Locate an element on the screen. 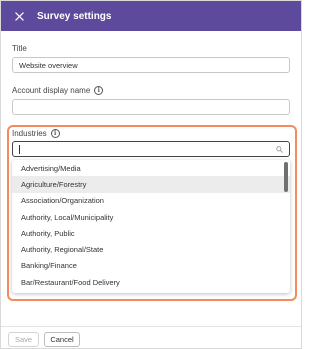  industry-option: Bar/Restaurant/Food Delivery is located at coordinates (151, 282).